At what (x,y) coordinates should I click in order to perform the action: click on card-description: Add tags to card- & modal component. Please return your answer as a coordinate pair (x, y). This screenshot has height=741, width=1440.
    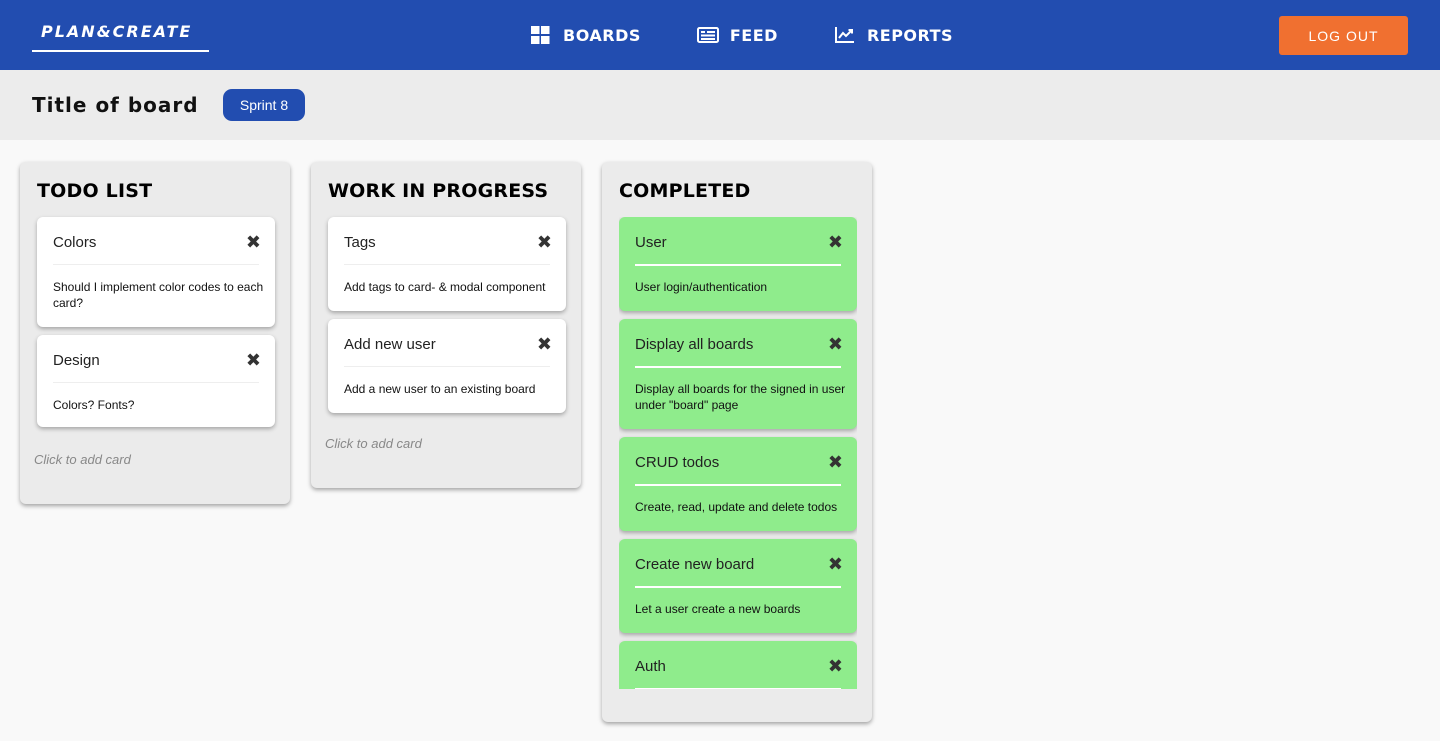
    Looking at the image, I should click on (445, 287).